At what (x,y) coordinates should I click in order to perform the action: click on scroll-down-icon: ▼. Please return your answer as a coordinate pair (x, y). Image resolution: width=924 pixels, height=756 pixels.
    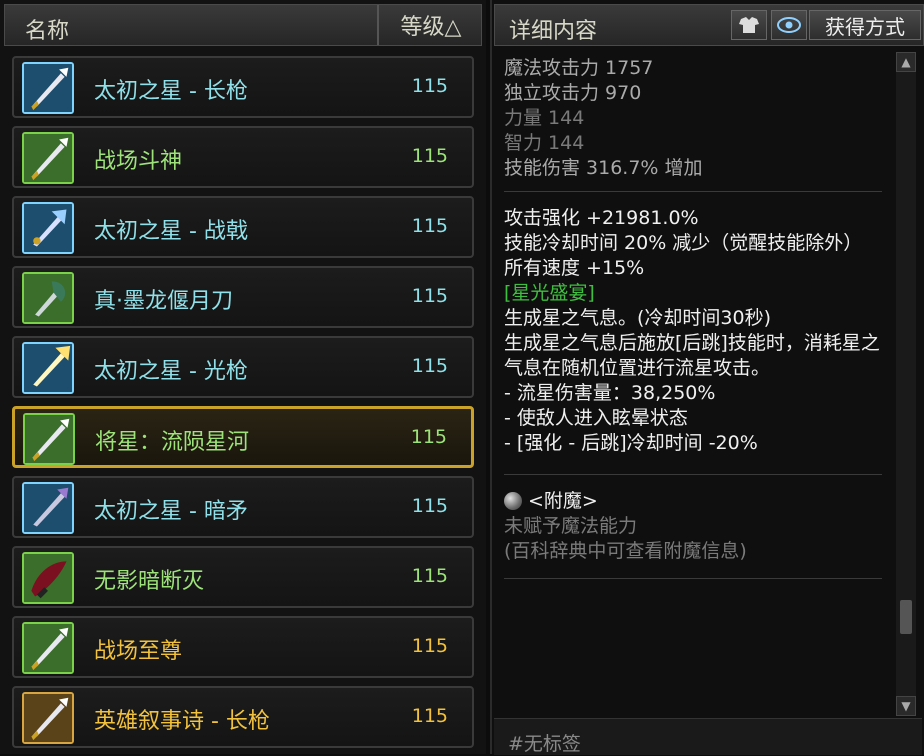
    Looking at the image, I should click on (906, 706).